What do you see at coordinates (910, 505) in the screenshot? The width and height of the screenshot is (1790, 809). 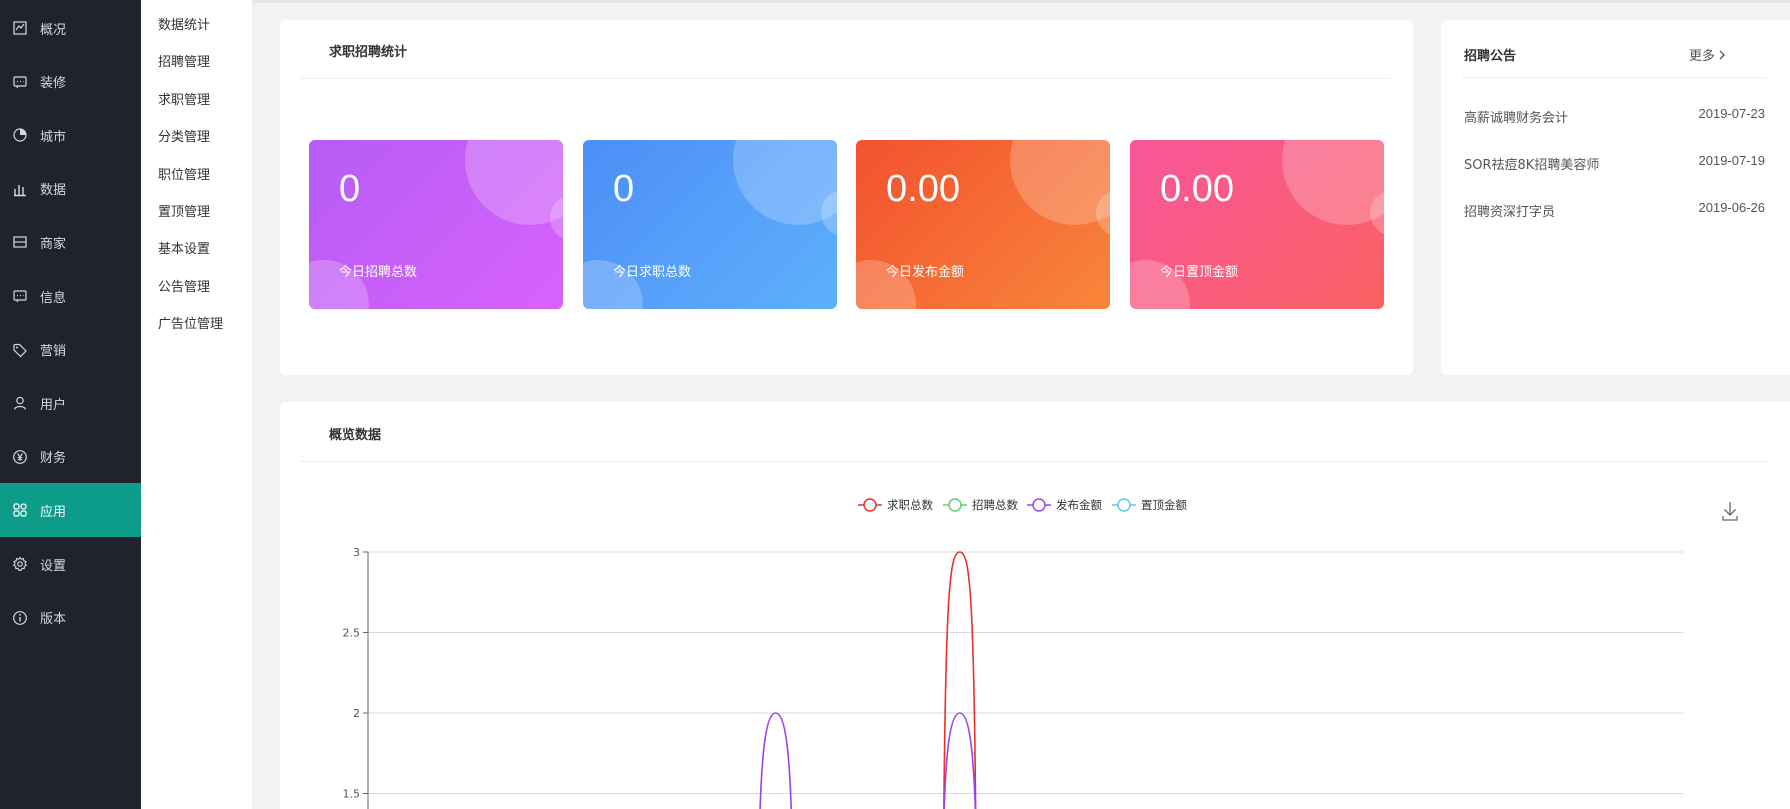 I see `legend-label: 求职总数` at bounding box center [910, 505].